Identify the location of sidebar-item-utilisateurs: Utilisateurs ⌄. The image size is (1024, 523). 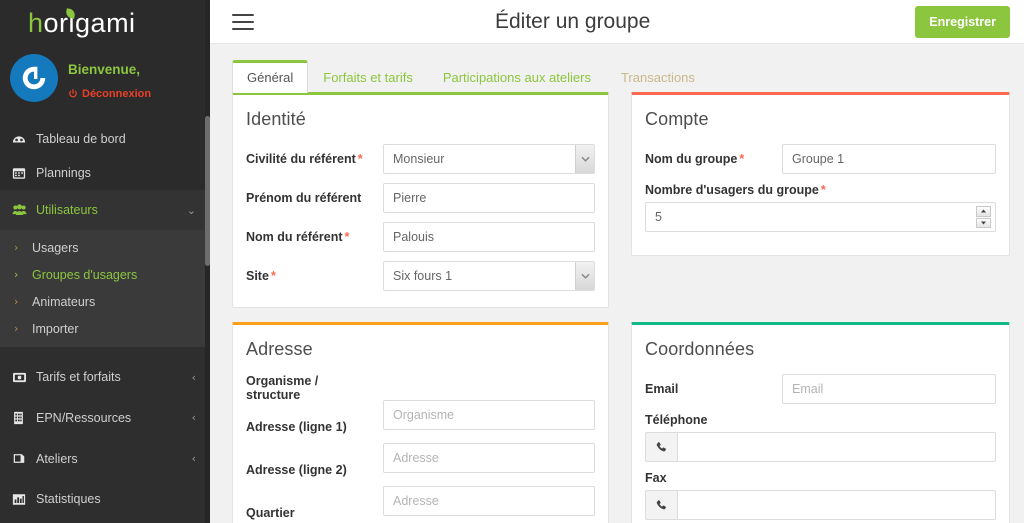
(105, 210).